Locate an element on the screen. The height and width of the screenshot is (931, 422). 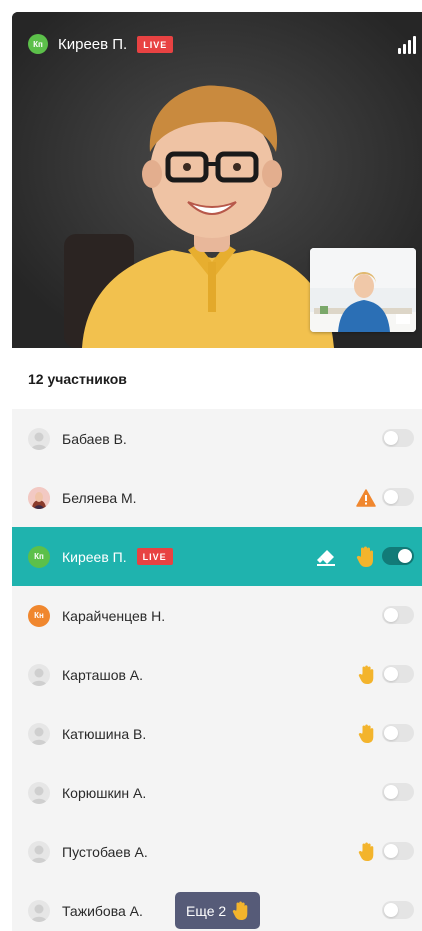
initials-avatar: Кн is located at coordinates (39, 615).